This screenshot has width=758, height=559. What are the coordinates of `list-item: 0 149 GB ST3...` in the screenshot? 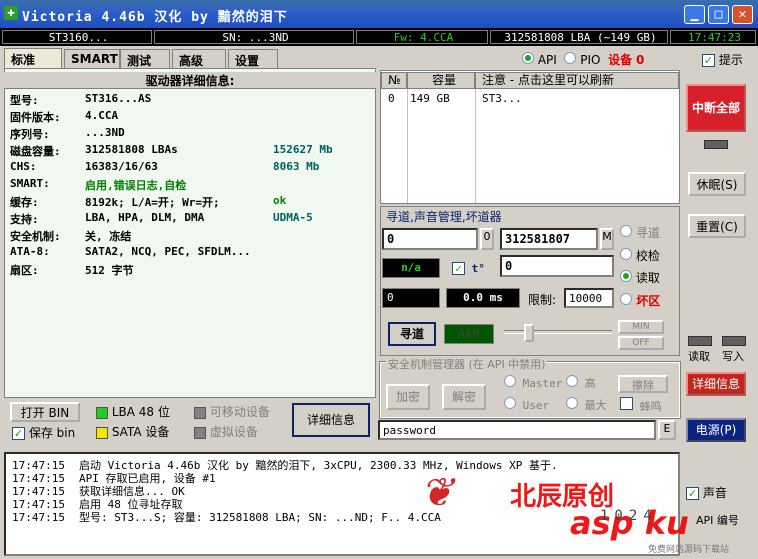 It's located at (530, 100).